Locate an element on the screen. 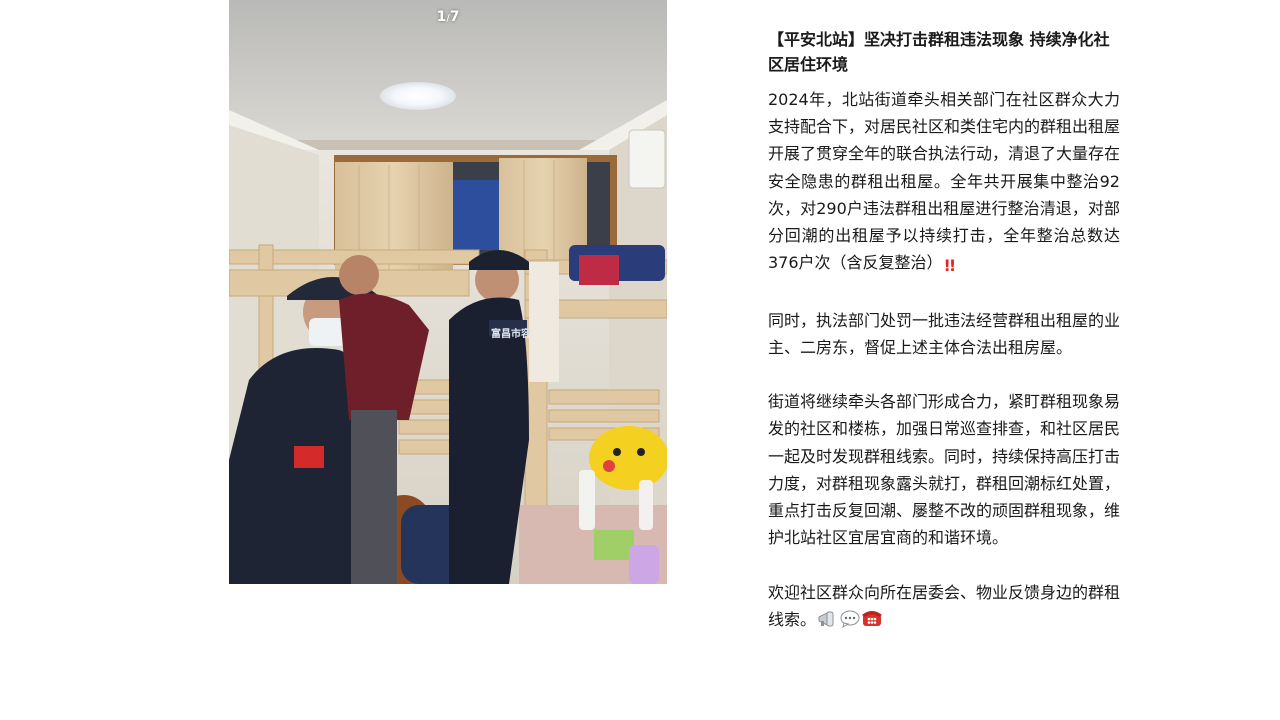 This screenshot has height=720, width=1280. post-title: 【平安北站】坚决打击群租违法现象 持续净化社区居住环境 is located at coordinates (939, 52).